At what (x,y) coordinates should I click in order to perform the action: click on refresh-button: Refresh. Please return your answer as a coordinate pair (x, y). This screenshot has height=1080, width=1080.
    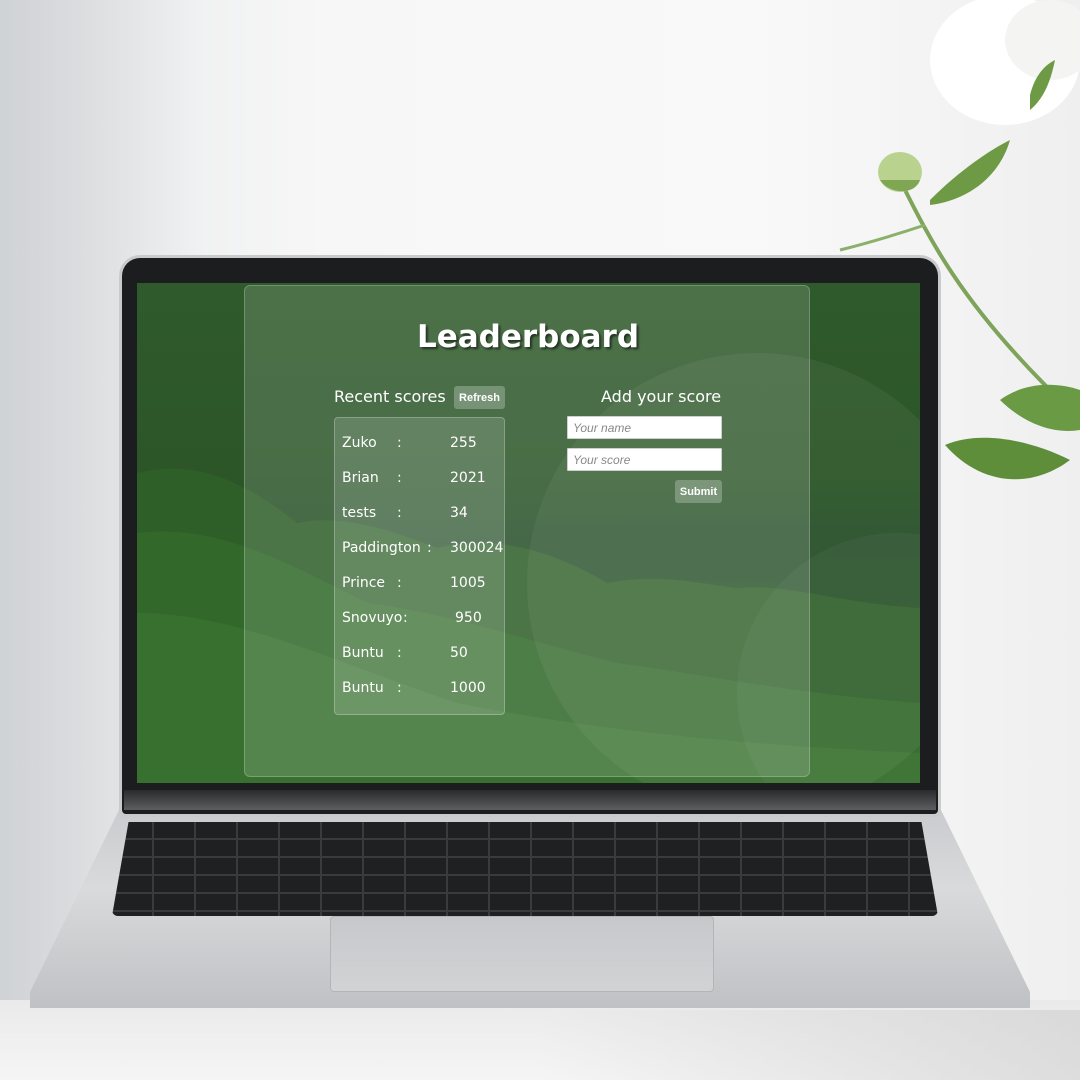
    Looking at the image, I should click on (479, 397).